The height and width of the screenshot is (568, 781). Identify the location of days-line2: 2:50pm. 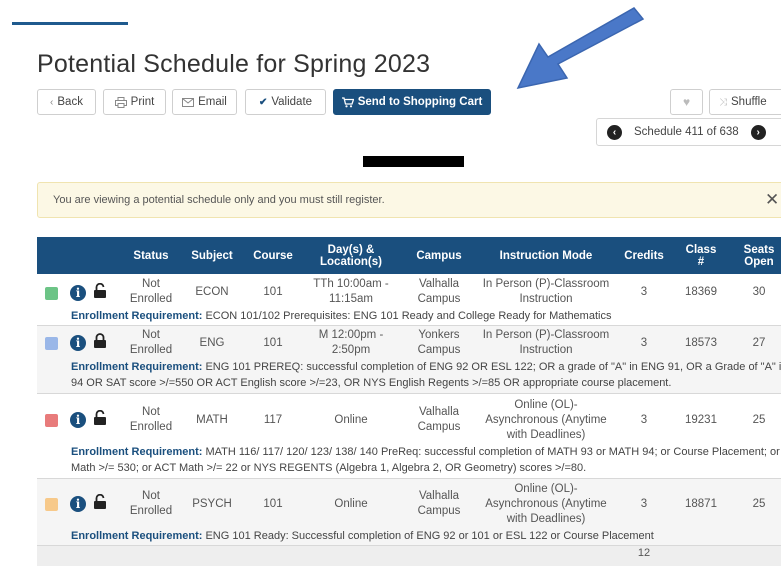
(351, 350).